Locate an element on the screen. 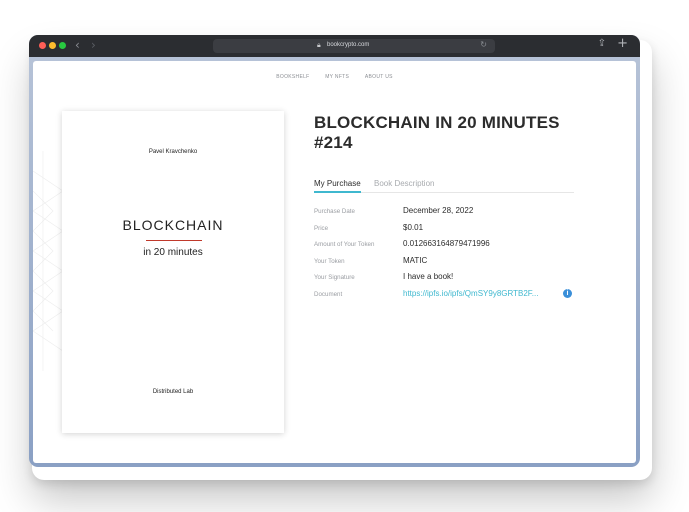 This screenshot has height=512, width=689. forward-arrow-icon: › is located at coordinates (93, 45).